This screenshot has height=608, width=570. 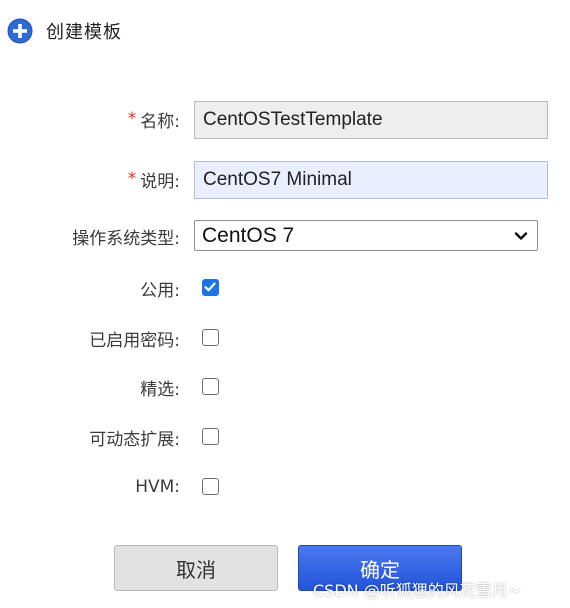 I want to click on name-label: * 名称:, so click(x=153, y=120).